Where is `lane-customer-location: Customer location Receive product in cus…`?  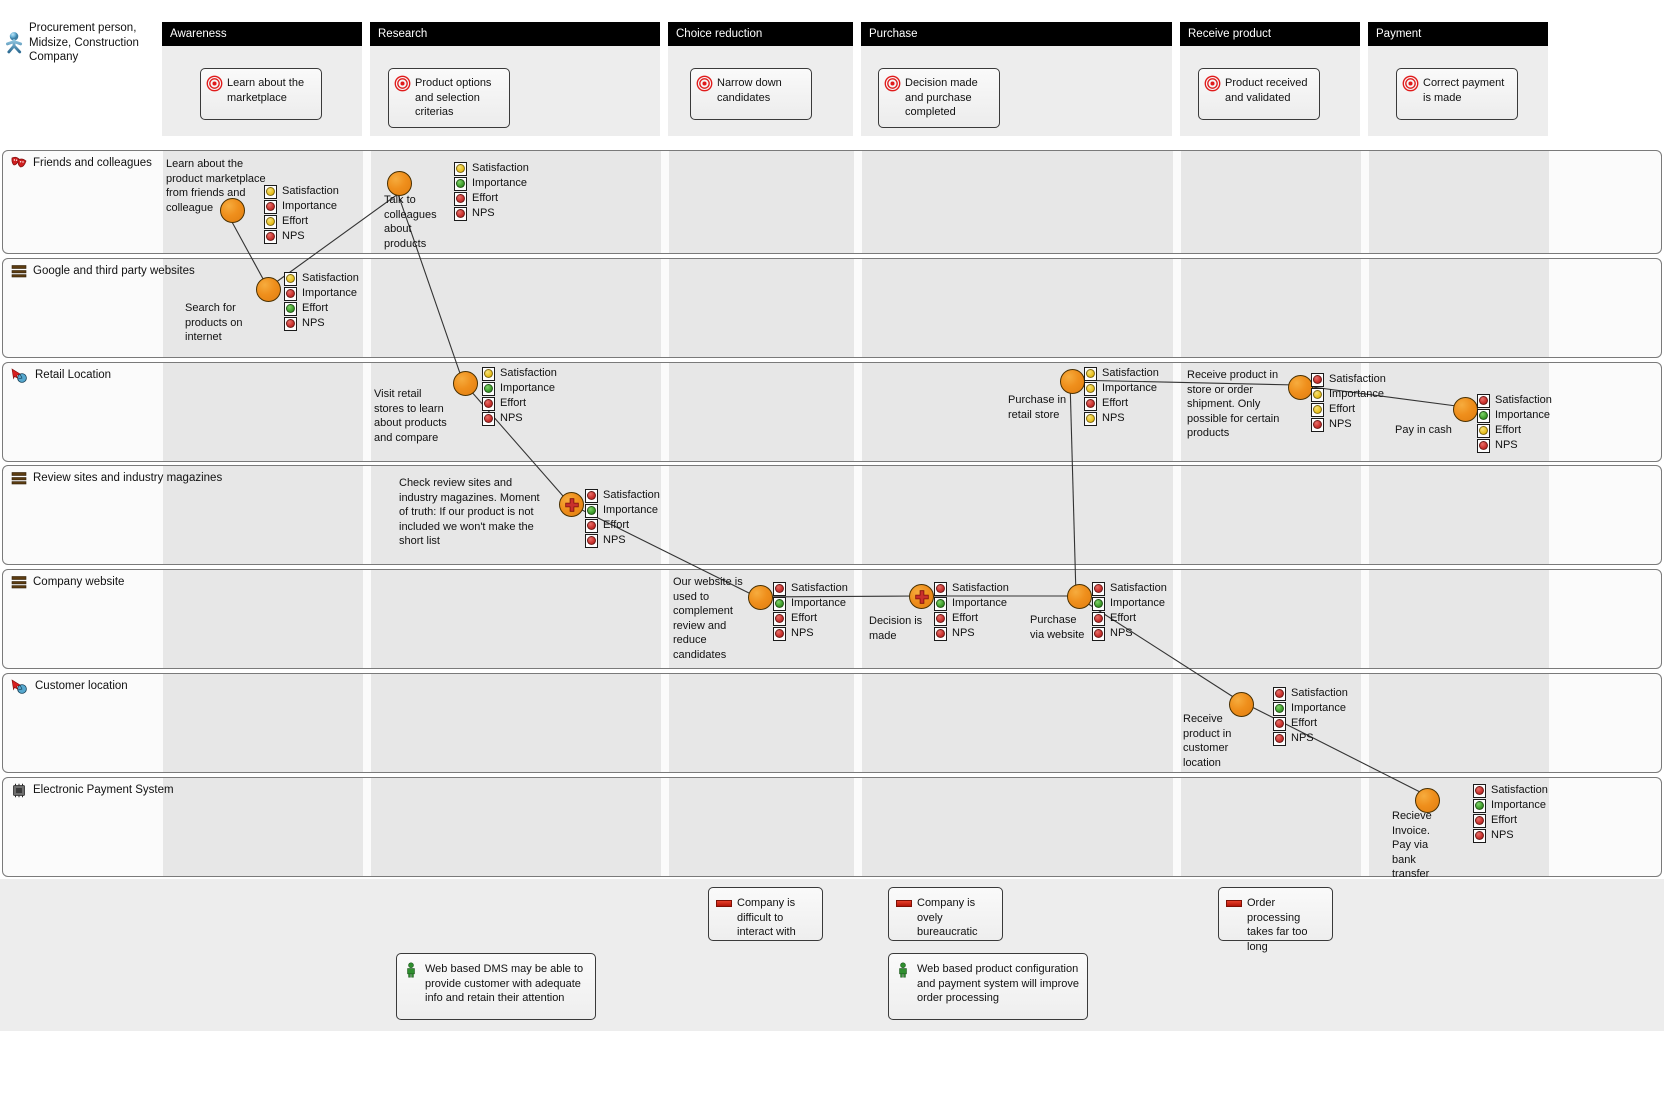 lane-customer-location: Customer location Receive product in cus… is located at coordinates (832, 723).